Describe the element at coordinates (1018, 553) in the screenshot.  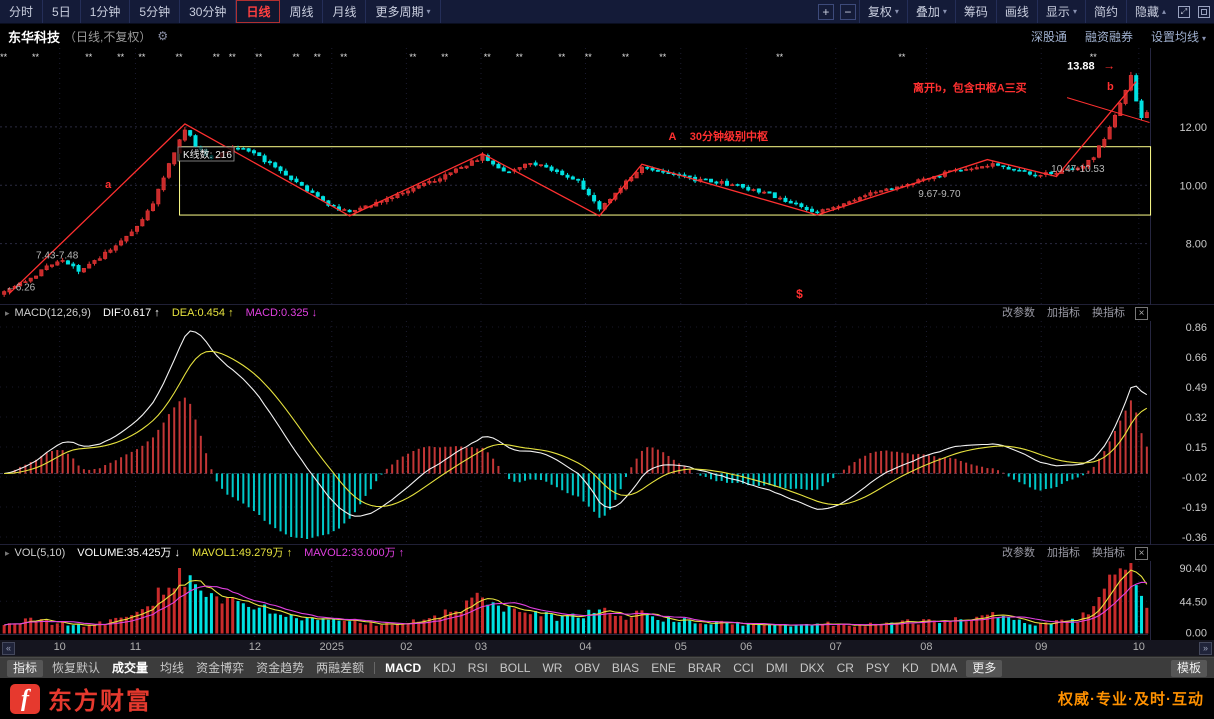
I see `volume-change-params-link: 改参数` at that location.